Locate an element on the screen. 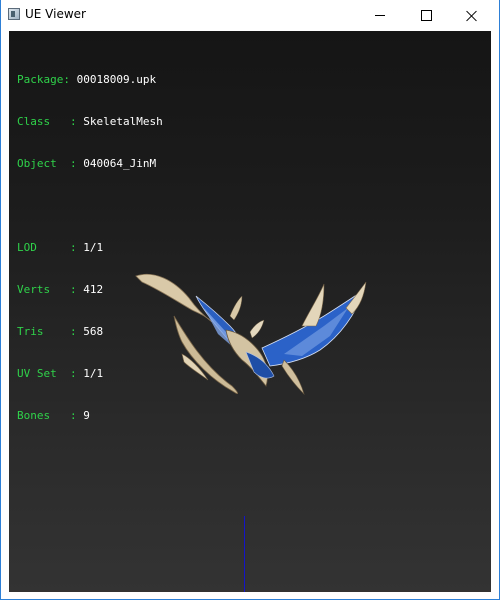  skeletal-mesh-model is located at coordinates (251, 338).